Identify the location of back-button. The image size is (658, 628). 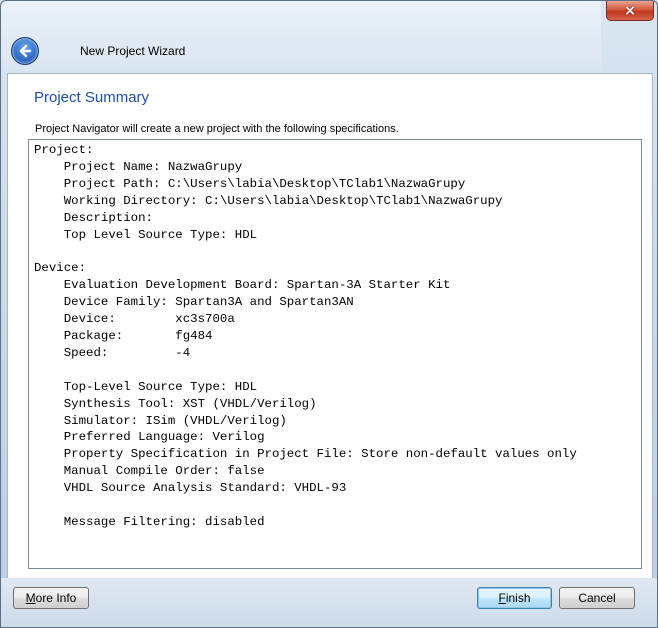
(25, 51).